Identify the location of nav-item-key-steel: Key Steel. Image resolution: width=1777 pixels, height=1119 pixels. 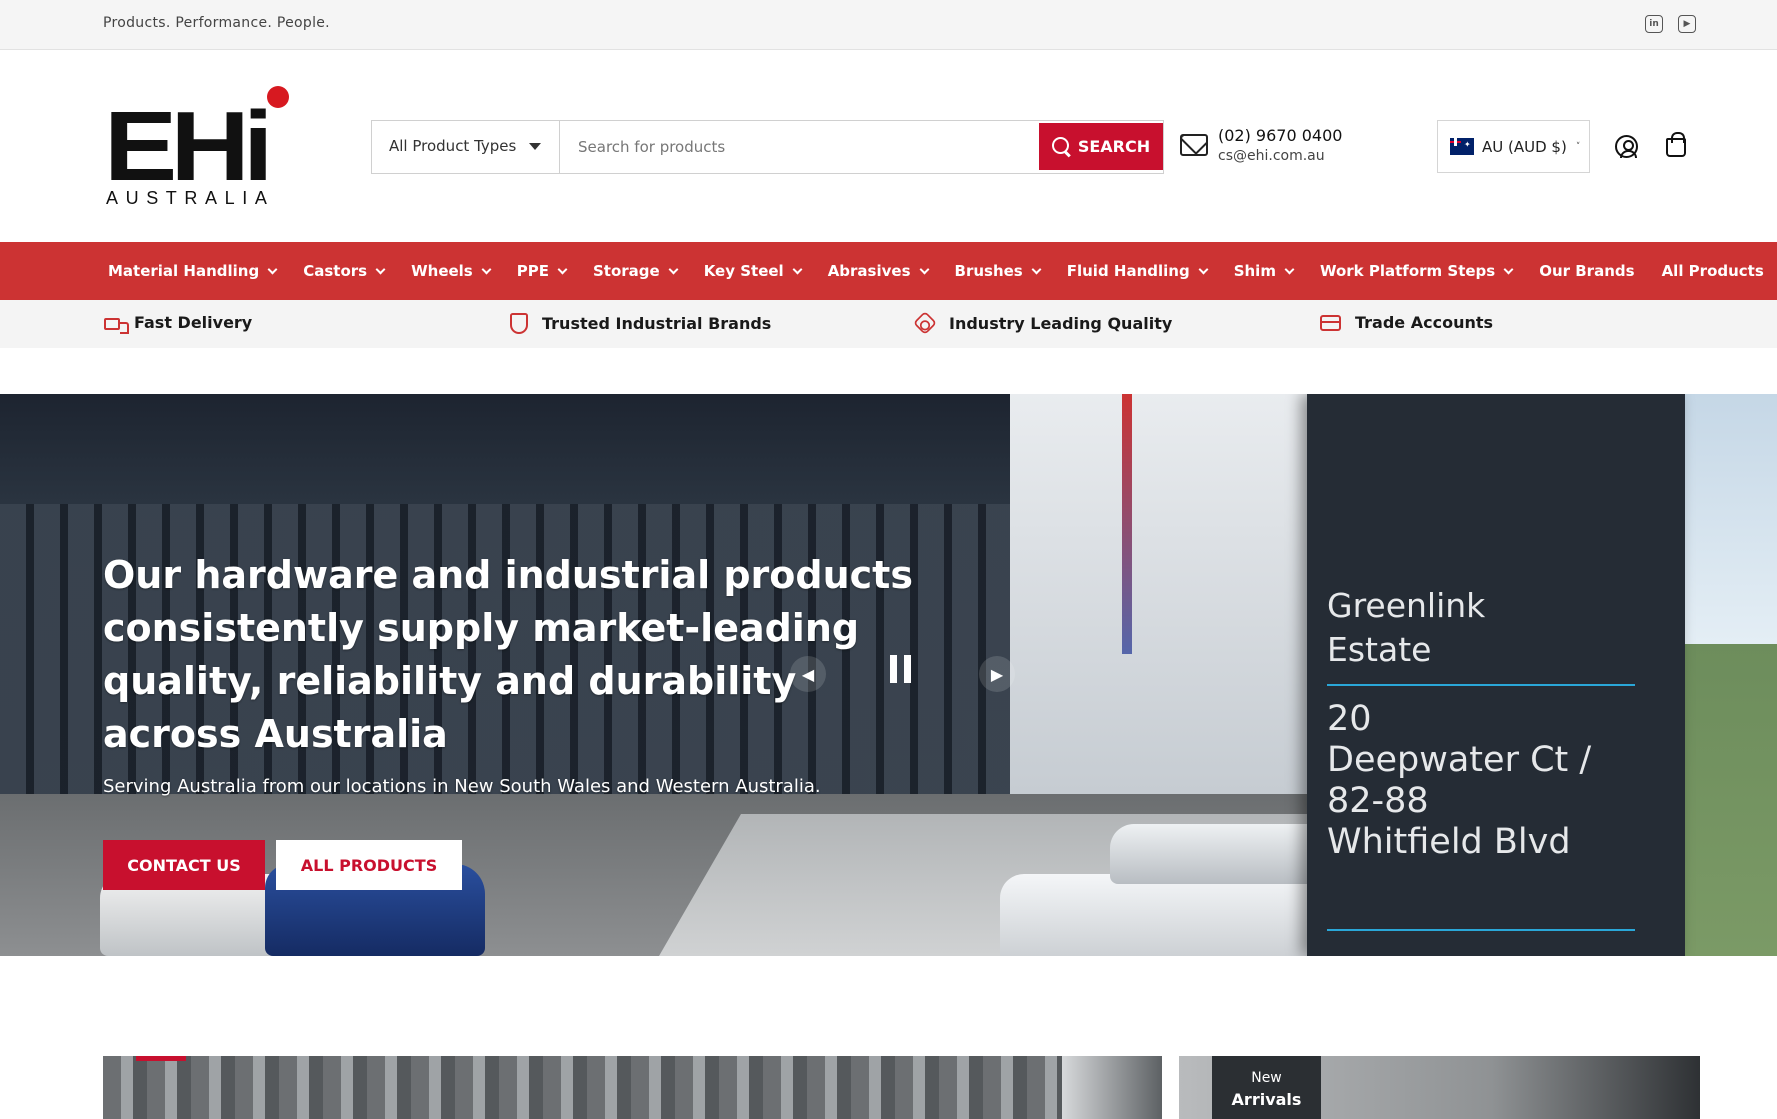
(753, 271).